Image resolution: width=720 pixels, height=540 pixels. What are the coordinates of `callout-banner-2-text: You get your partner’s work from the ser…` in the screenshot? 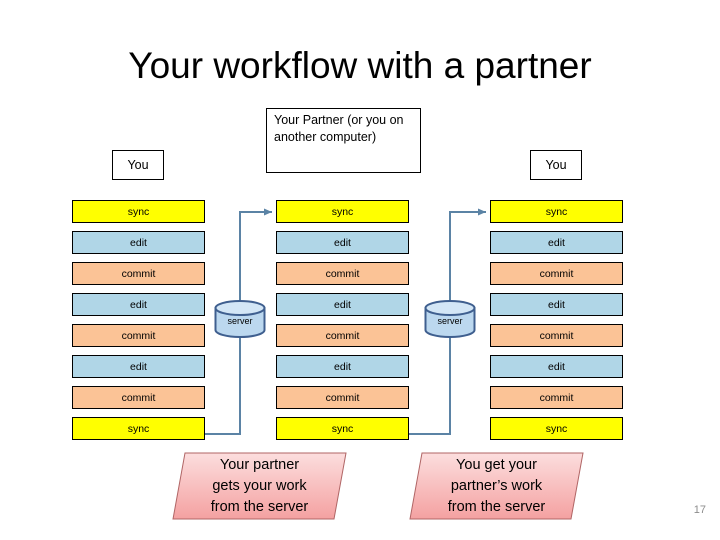 It's located at (496, 485).